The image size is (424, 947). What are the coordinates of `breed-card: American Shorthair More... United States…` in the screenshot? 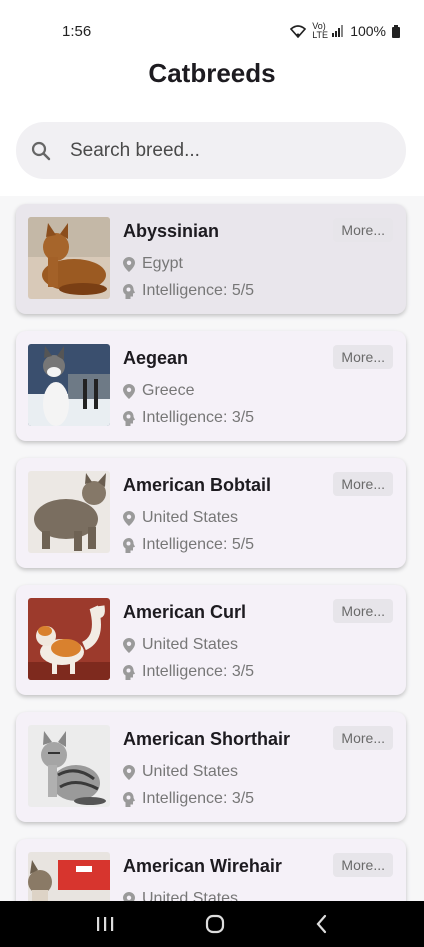 It's located at (211, 767).